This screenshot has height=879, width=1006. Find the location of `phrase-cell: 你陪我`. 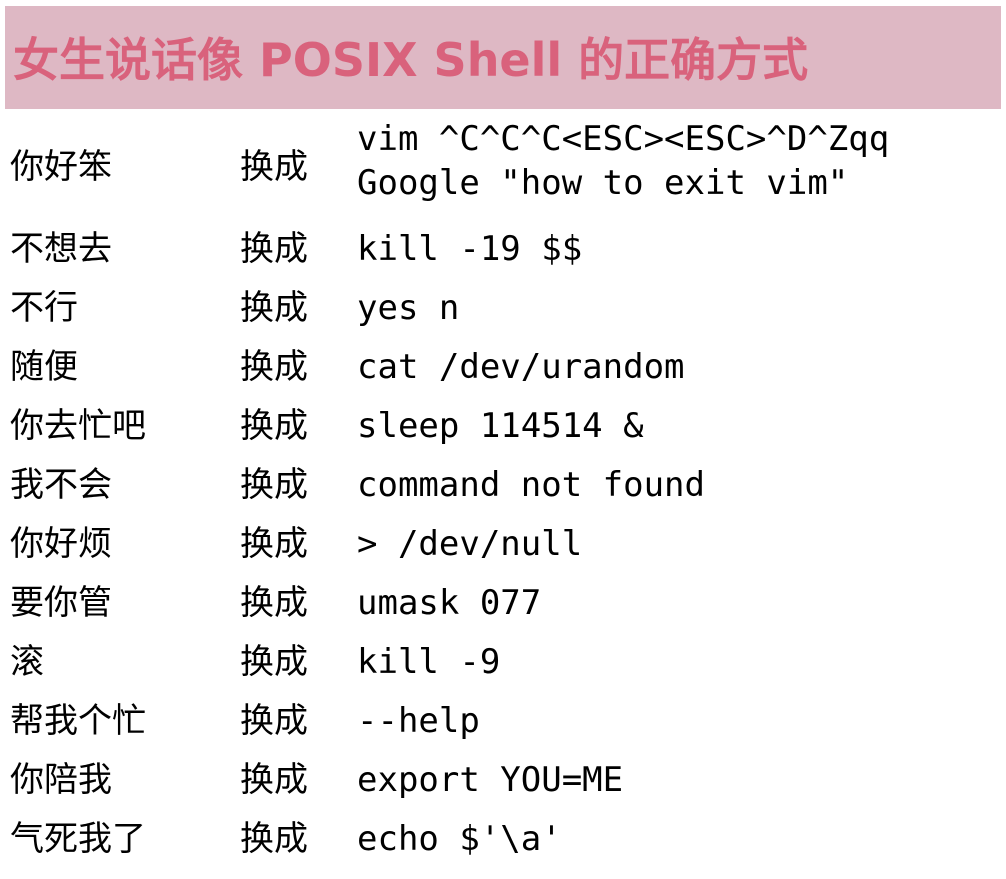

phrase-cell: 你陪我 is located at coordinates (61, 780).